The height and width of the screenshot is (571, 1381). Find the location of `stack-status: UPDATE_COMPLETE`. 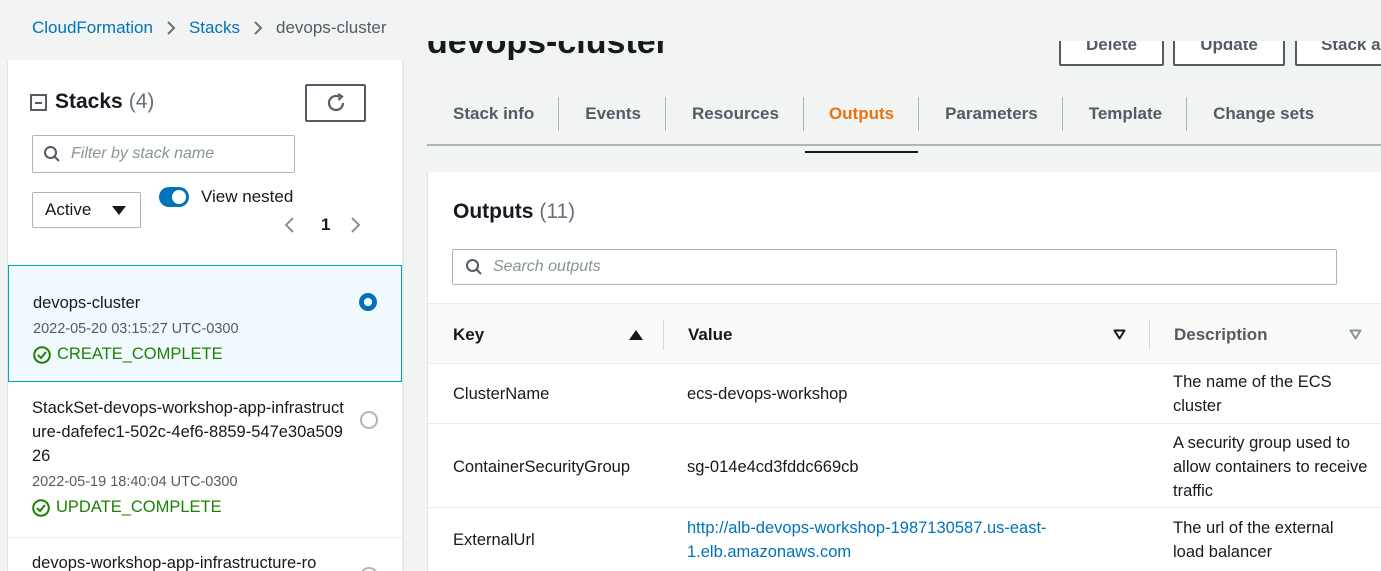

stack-status: UPDATE_COMPLETE is located at coordinates (217, 507).